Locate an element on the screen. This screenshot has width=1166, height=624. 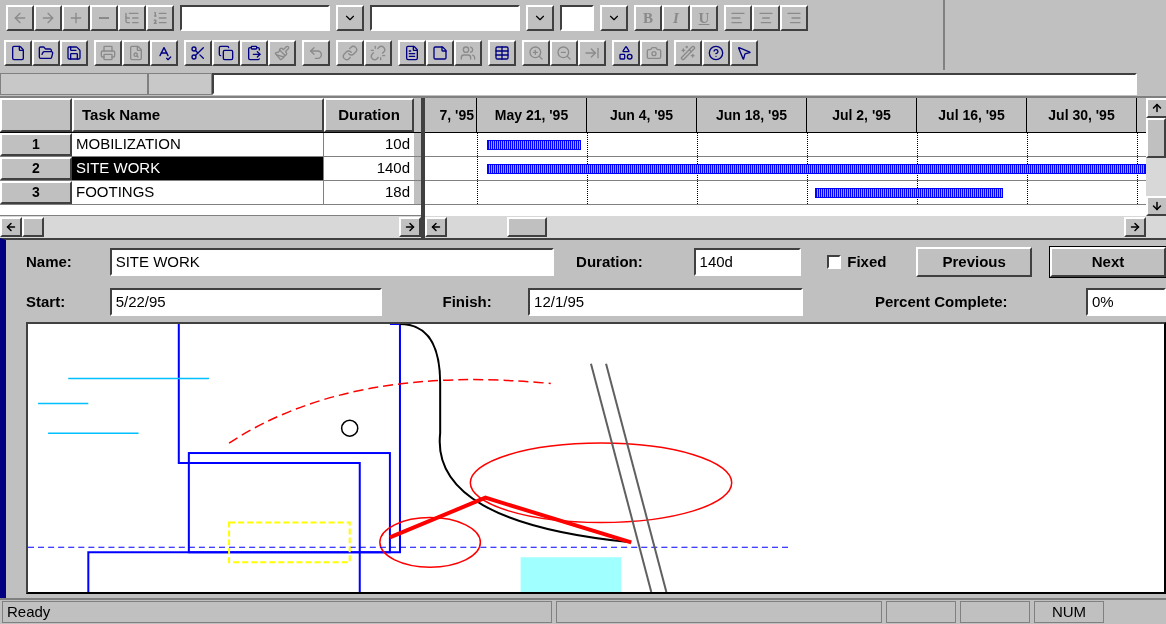
paste-icon is located at coordinates (254, 53).